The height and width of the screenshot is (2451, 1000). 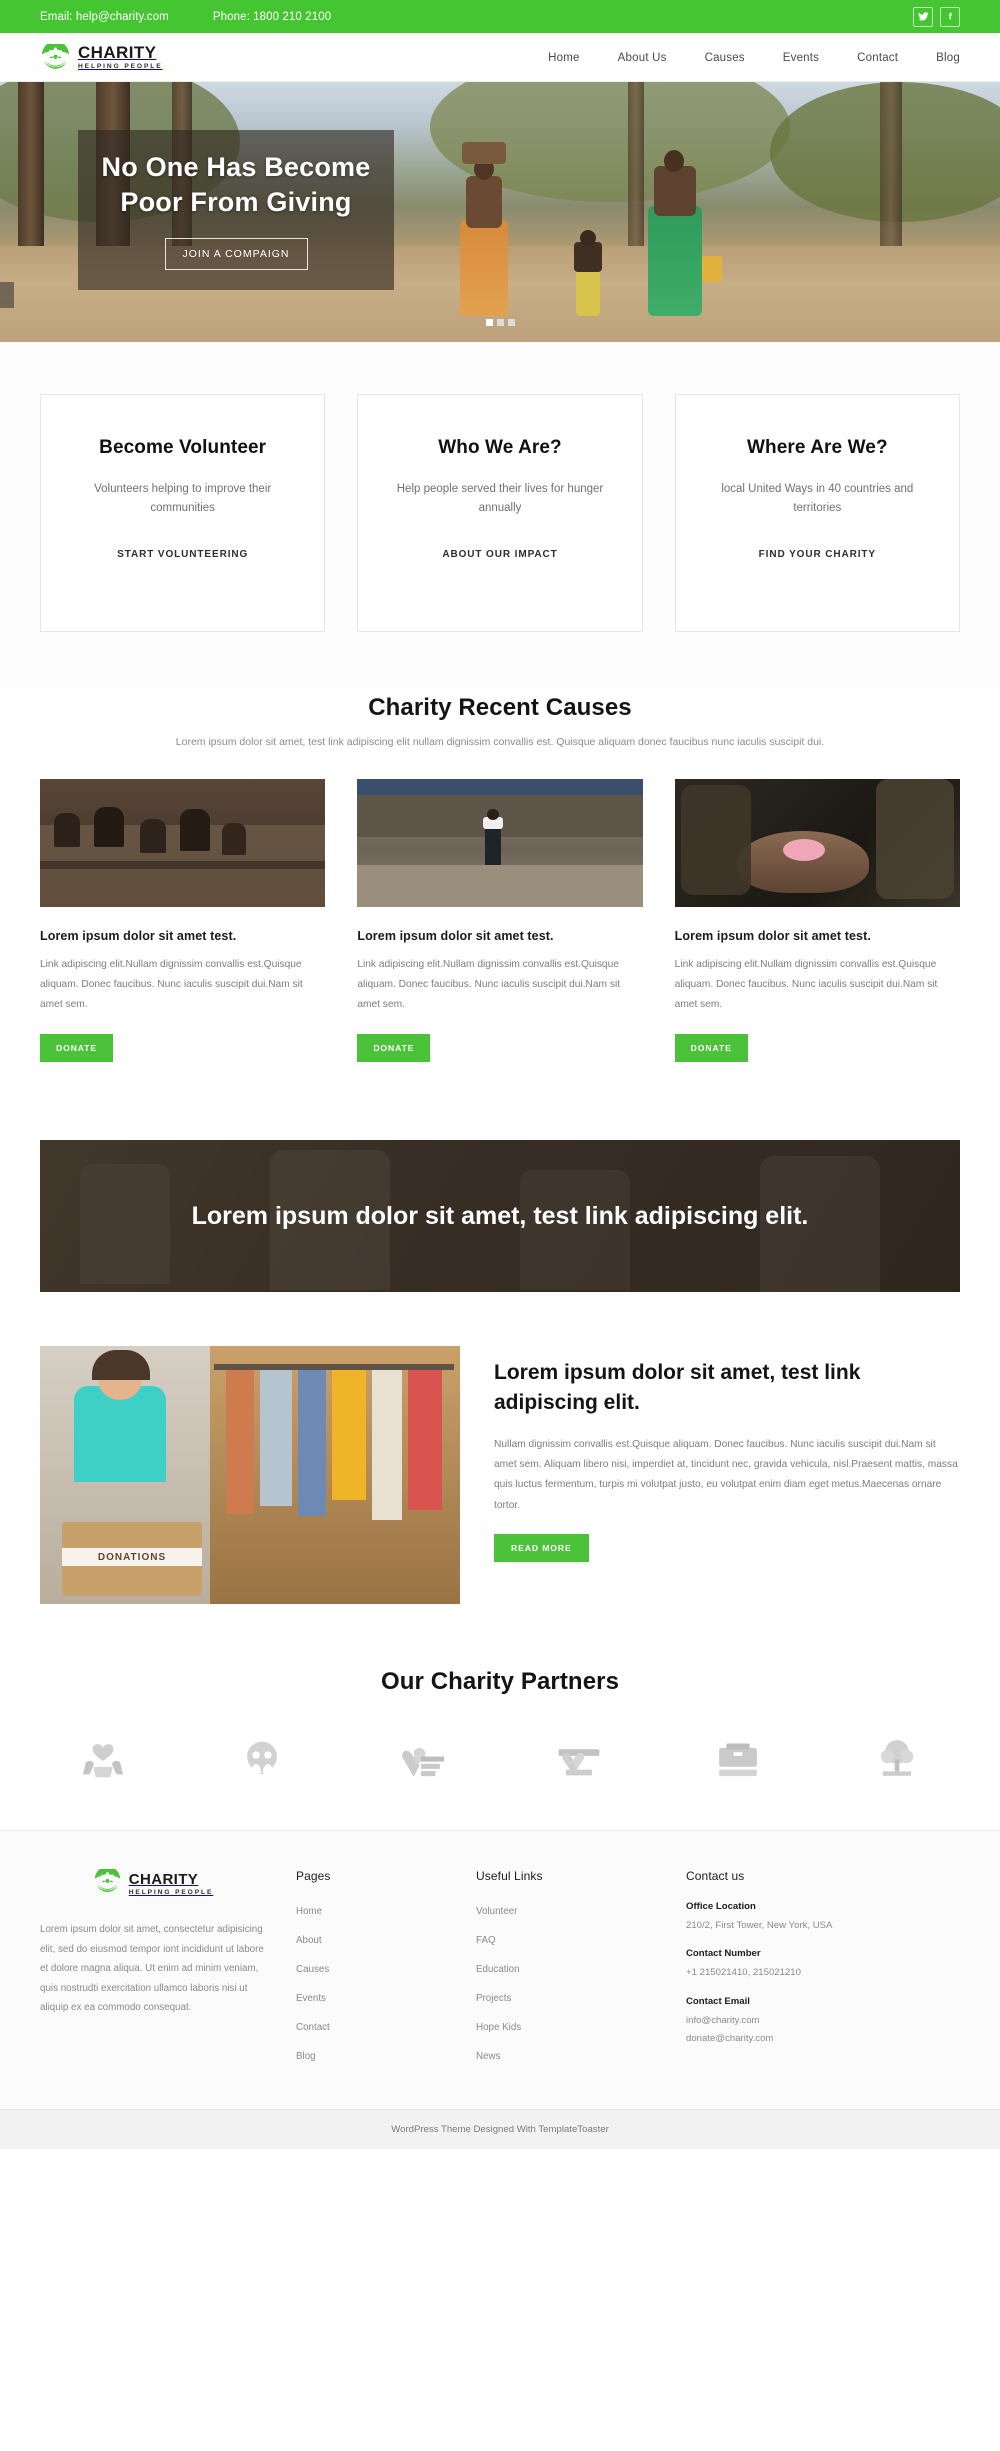 What do you see at coordinates (877, 58) in the screenshot?
I see `nav-item-contact: Contact` at bounding box center [877, 58].